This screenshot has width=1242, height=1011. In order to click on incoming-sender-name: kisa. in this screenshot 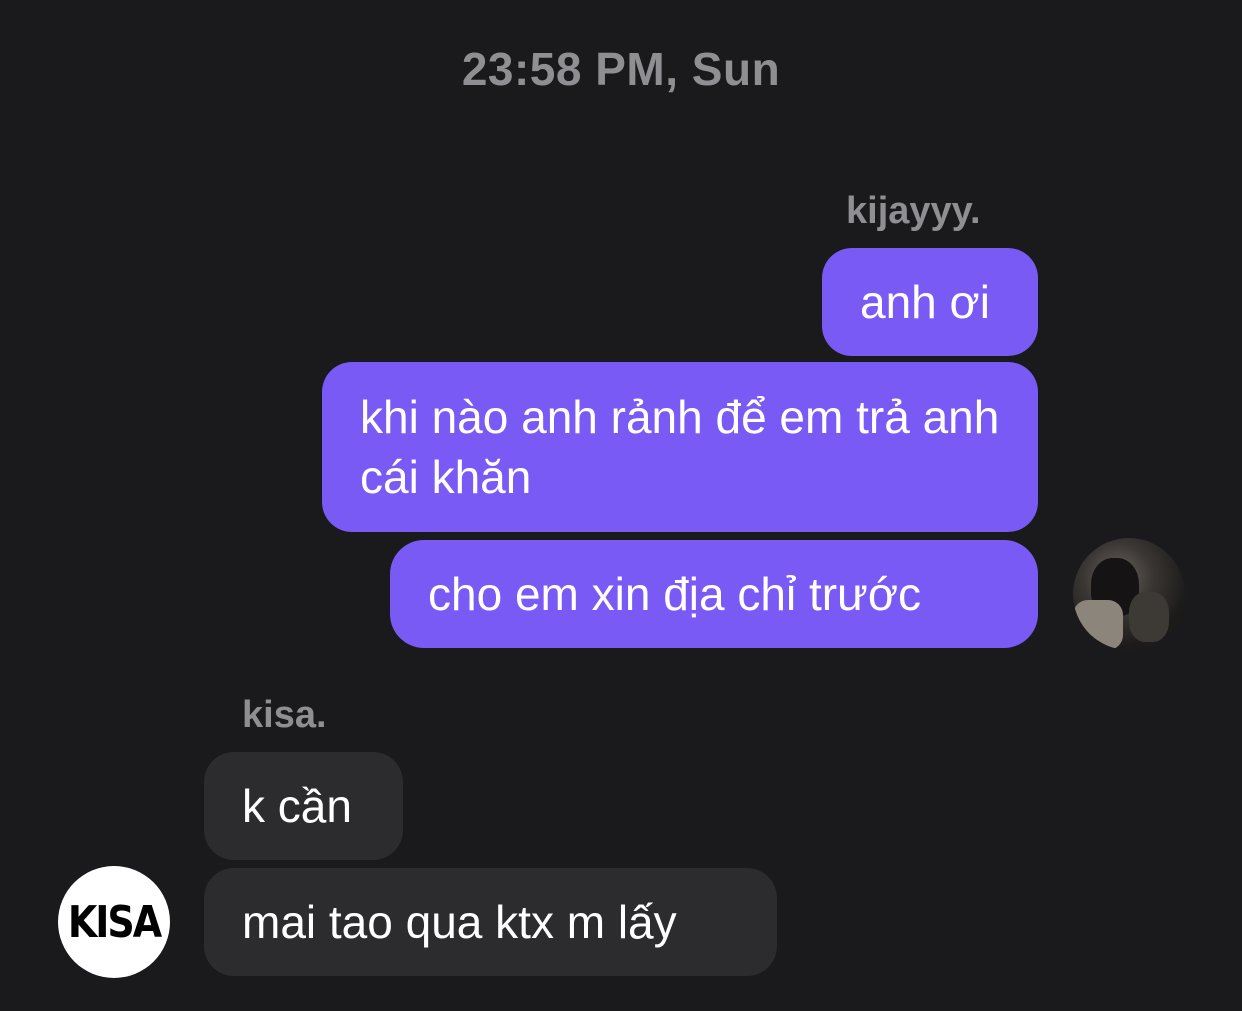, I will do `click(284, 715)`.